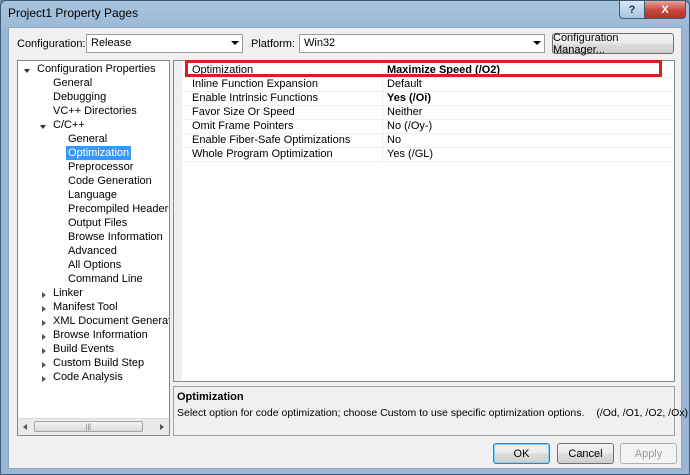 The height and width of the screenshot is (475, 690). Describe the element at coordinates (428, 140) in the screenshot. I see `property-row: Enable Fiber-Safe Optimizations No` at that location.